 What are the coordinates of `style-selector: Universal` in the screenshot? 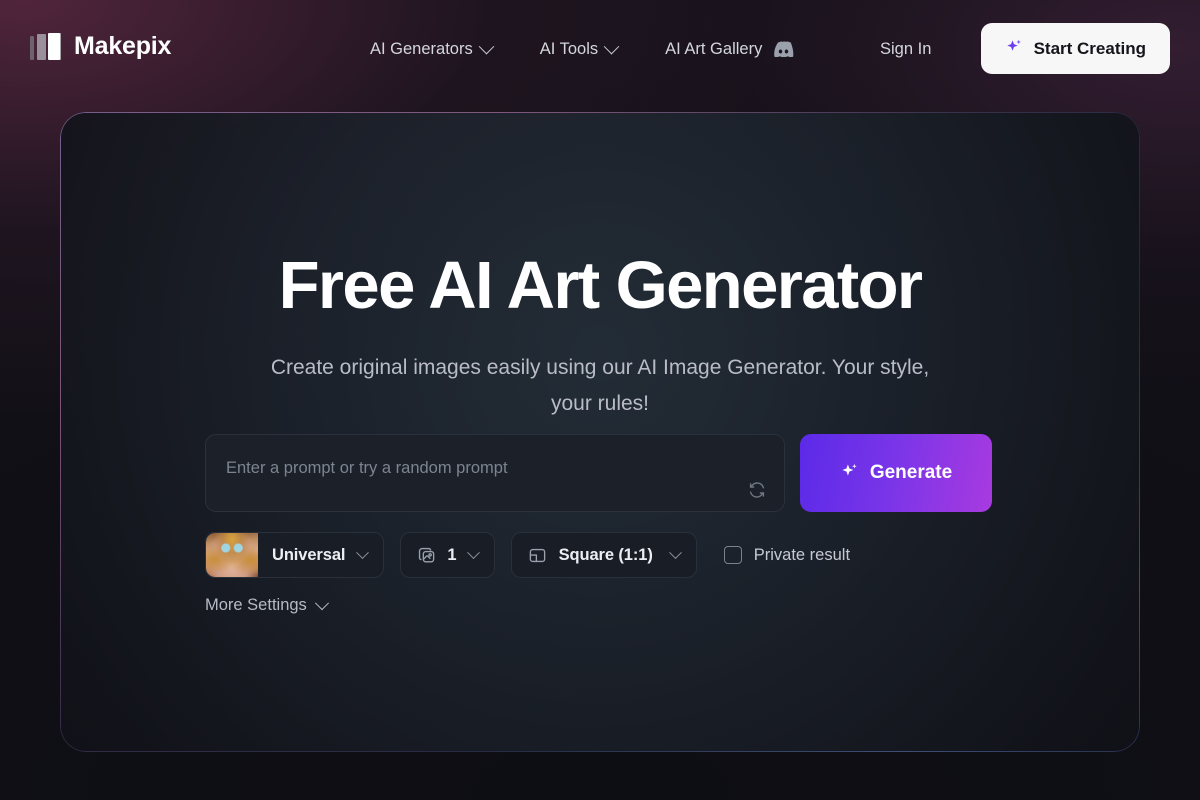 It's located at (295, 555).